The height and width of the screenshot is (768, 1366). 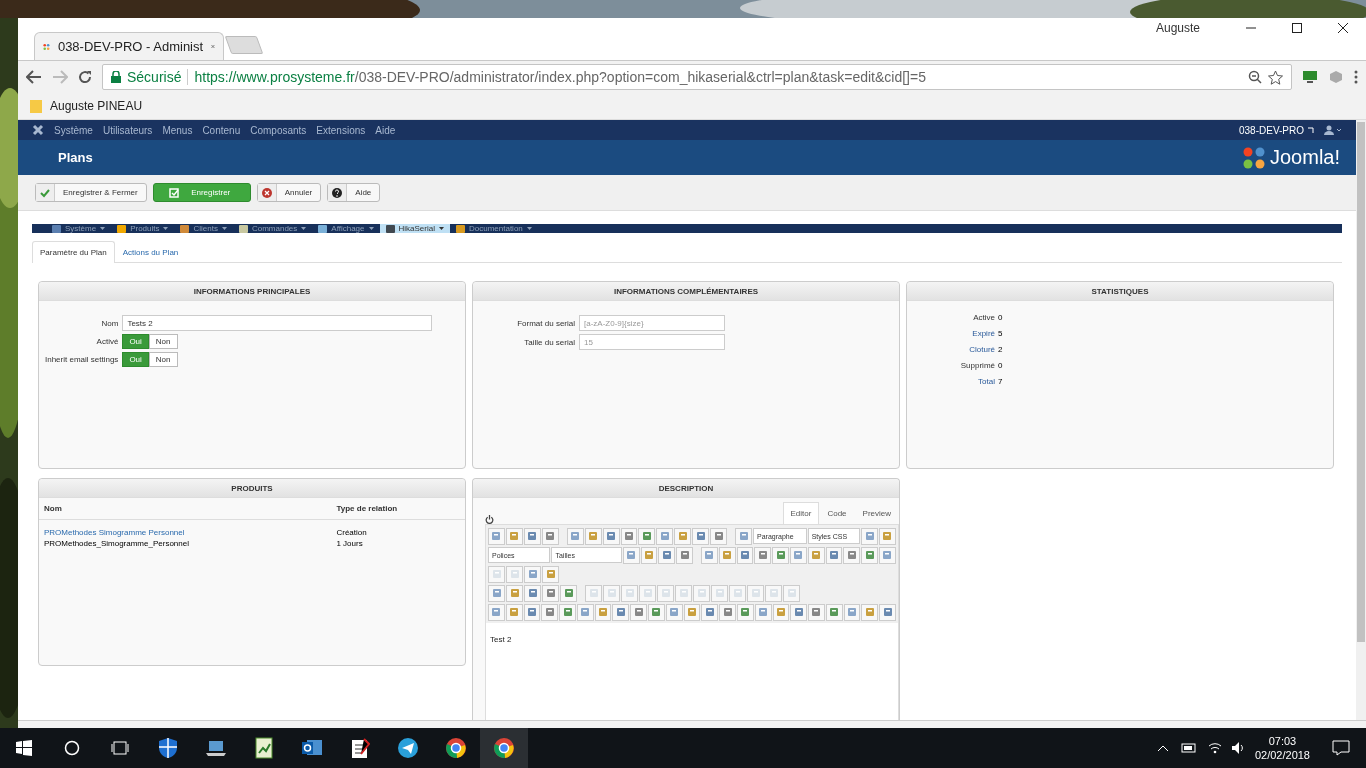 I want to click on profile-name: Auguste, so click(x=1177, y=28).